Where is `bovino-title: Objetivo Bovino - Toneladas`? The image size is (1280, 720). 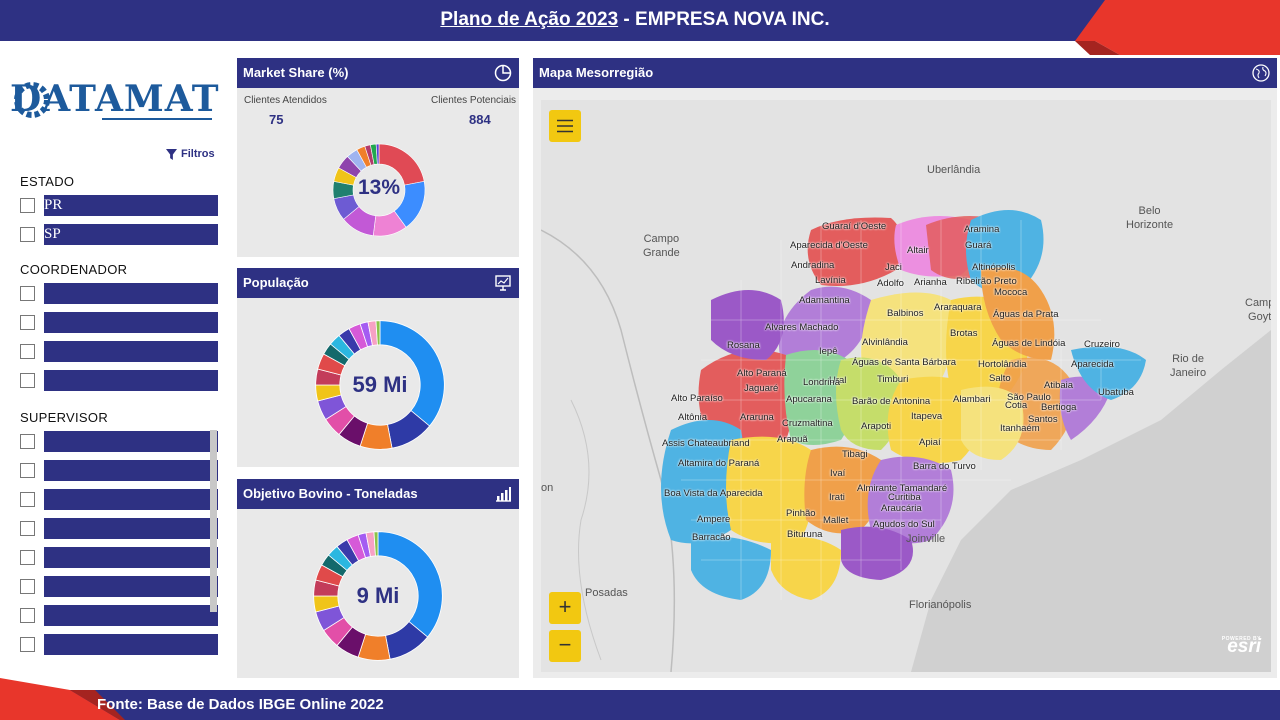
bovino-title: Objetivo Bovino - Toneladas is located at coordinates (378, 494).